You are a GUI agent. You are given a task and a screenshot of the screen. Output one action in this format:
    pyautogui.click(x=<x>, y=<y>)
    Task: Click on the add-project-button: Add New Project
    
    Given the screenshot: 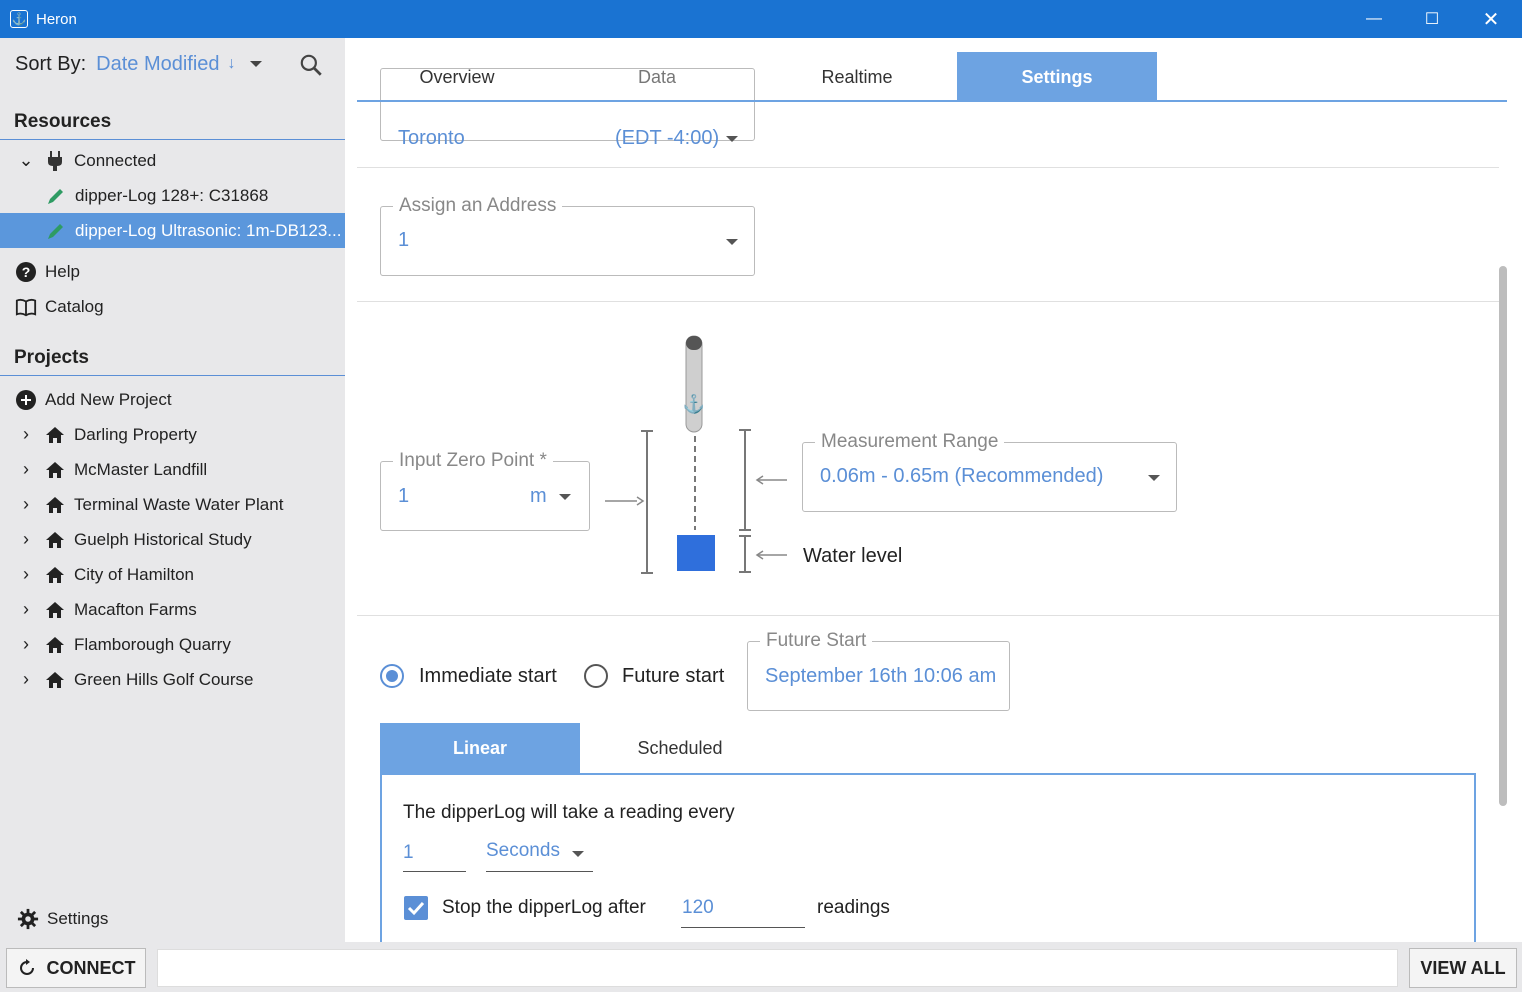 What is the action you would take?
    pyautogui.click(x=172, y=399)
    